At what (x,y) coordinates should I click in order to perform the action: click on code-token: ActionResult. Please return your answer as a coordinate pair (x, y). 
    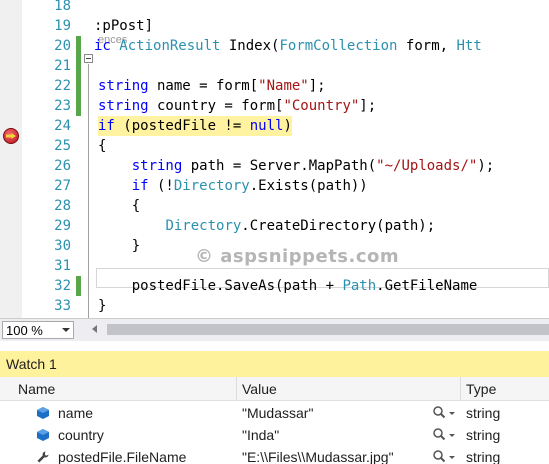
    Looking at the image, I should click on (170, 46).